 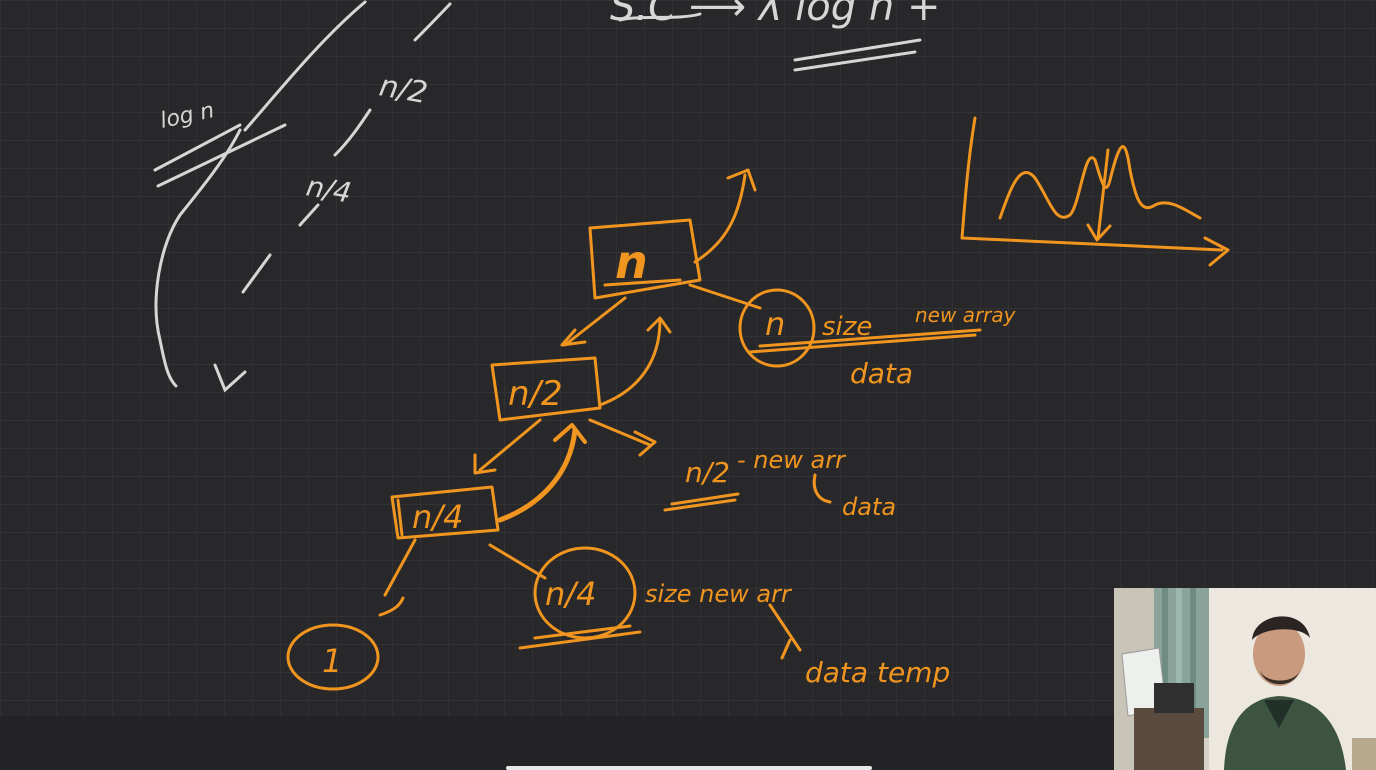 What do you see at coordinates (847, 327) in the screenshot?
I see `root-side-size: size` at bounding box center [847, 327].